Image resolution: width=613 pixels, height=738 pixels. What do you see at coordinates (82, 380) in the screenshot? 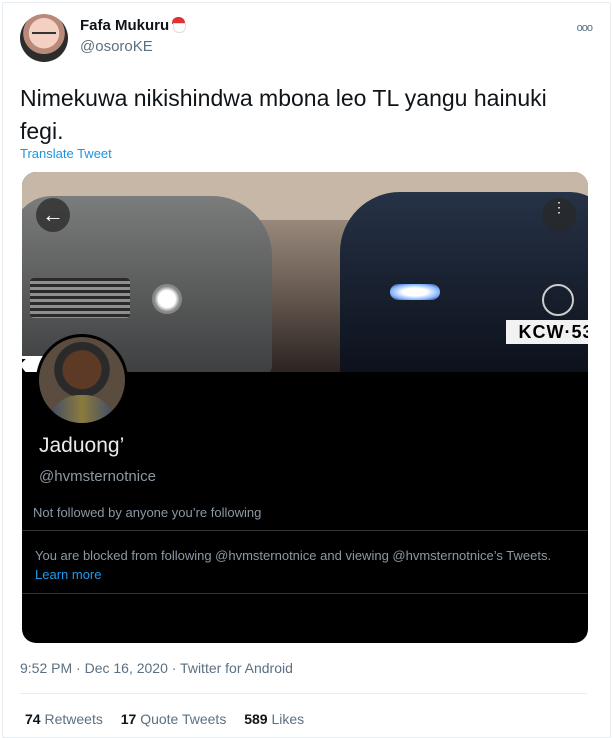
I see `profile-avatar` at bounding box center [82, 380].